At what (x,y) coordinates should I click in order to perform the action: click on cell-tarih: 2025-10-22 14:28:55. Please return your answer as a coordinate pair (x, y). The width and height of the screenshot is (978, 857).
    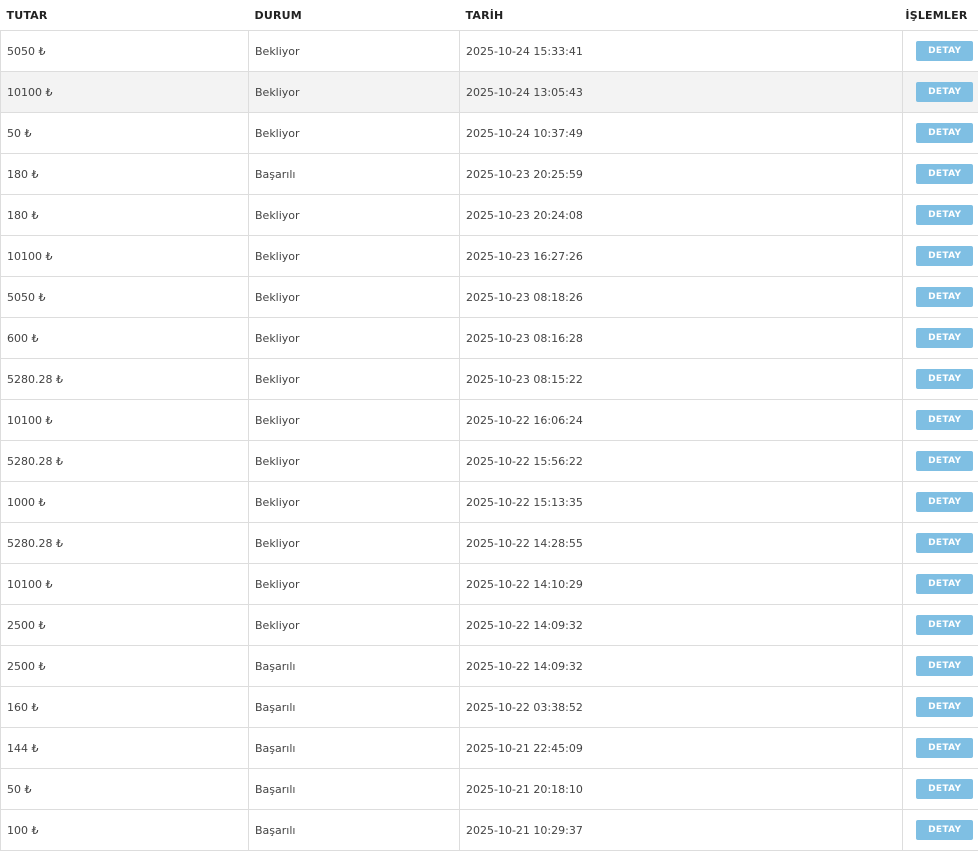
    Looking at the image, I should click on (681, 543).